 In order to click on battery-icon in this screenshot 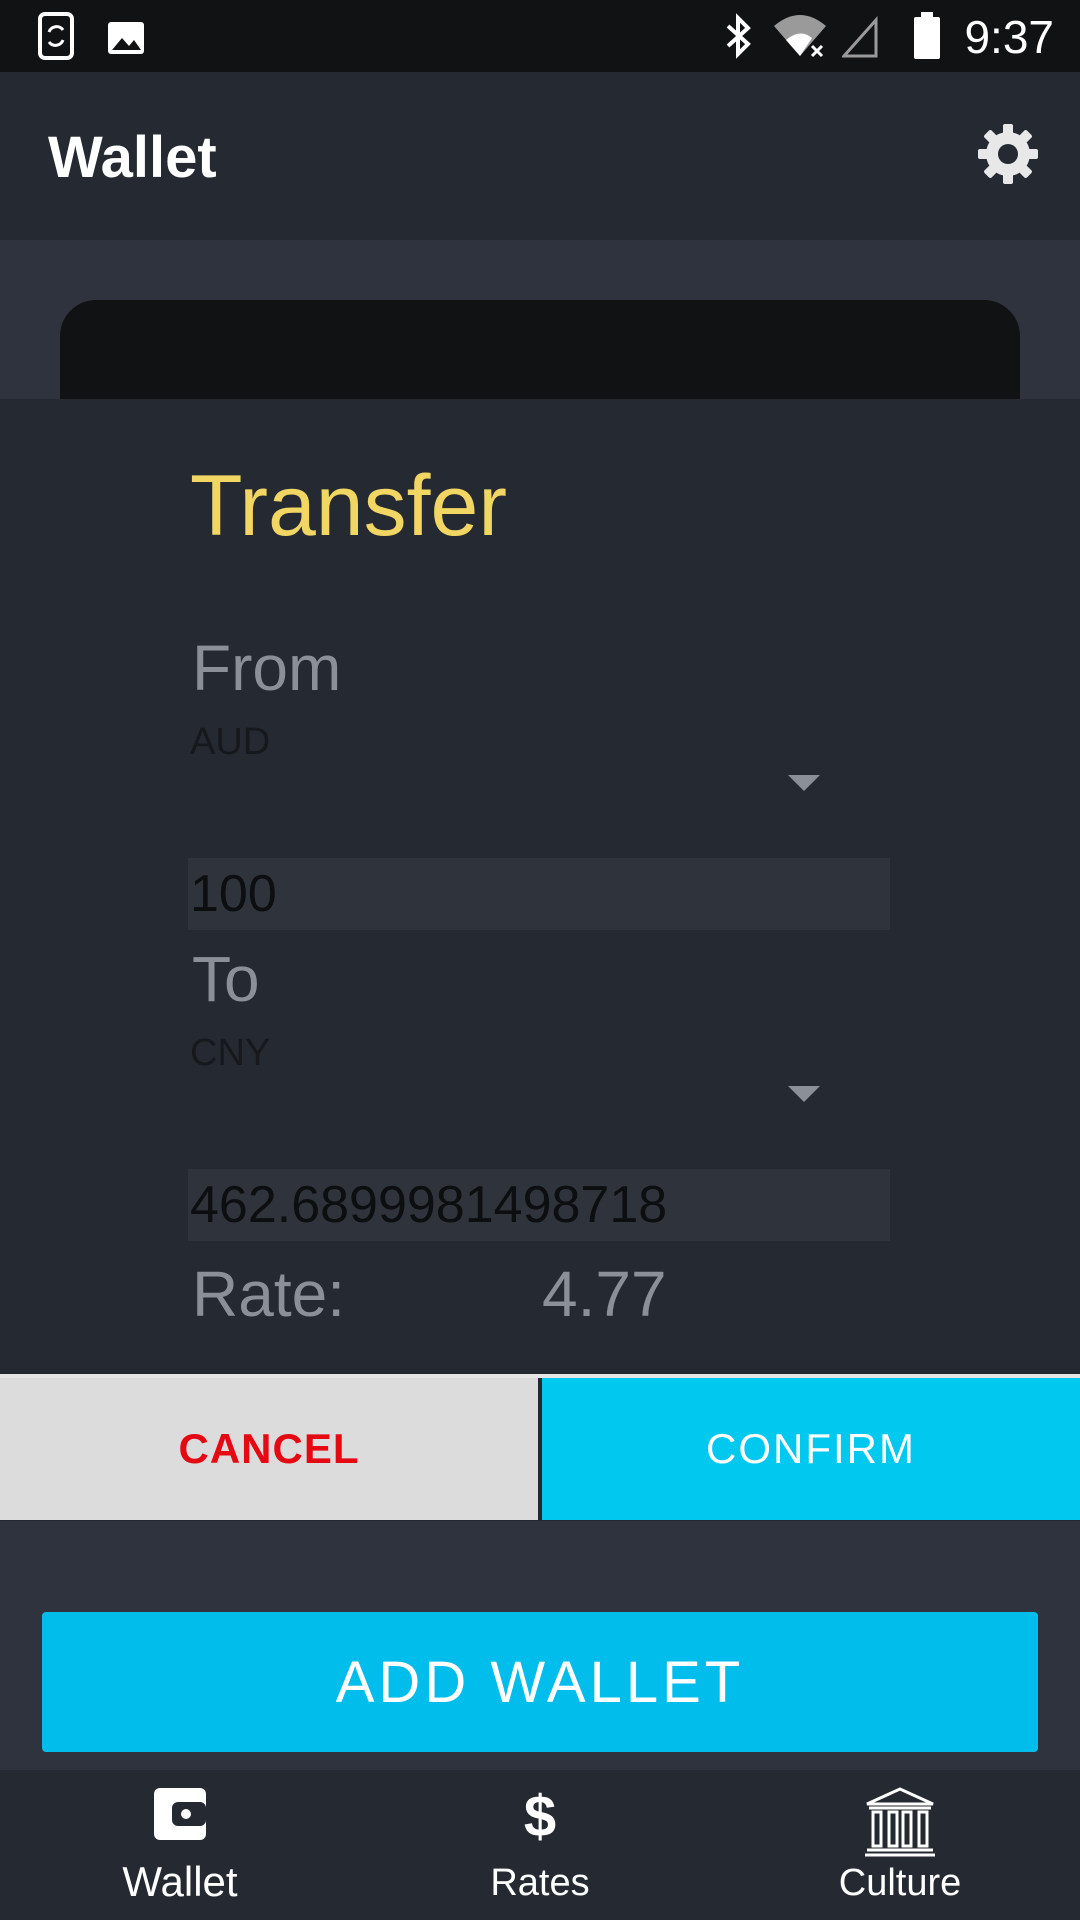, I will do `click(927, 35)`.